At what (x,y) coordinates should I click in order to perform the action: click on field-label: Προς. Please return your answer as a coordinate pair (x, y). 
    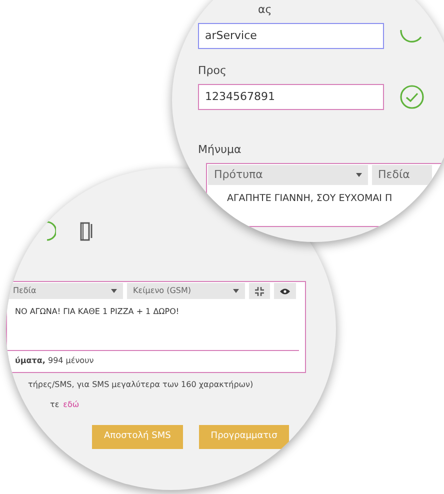
    Looking at the image, I should click on (213, 71).